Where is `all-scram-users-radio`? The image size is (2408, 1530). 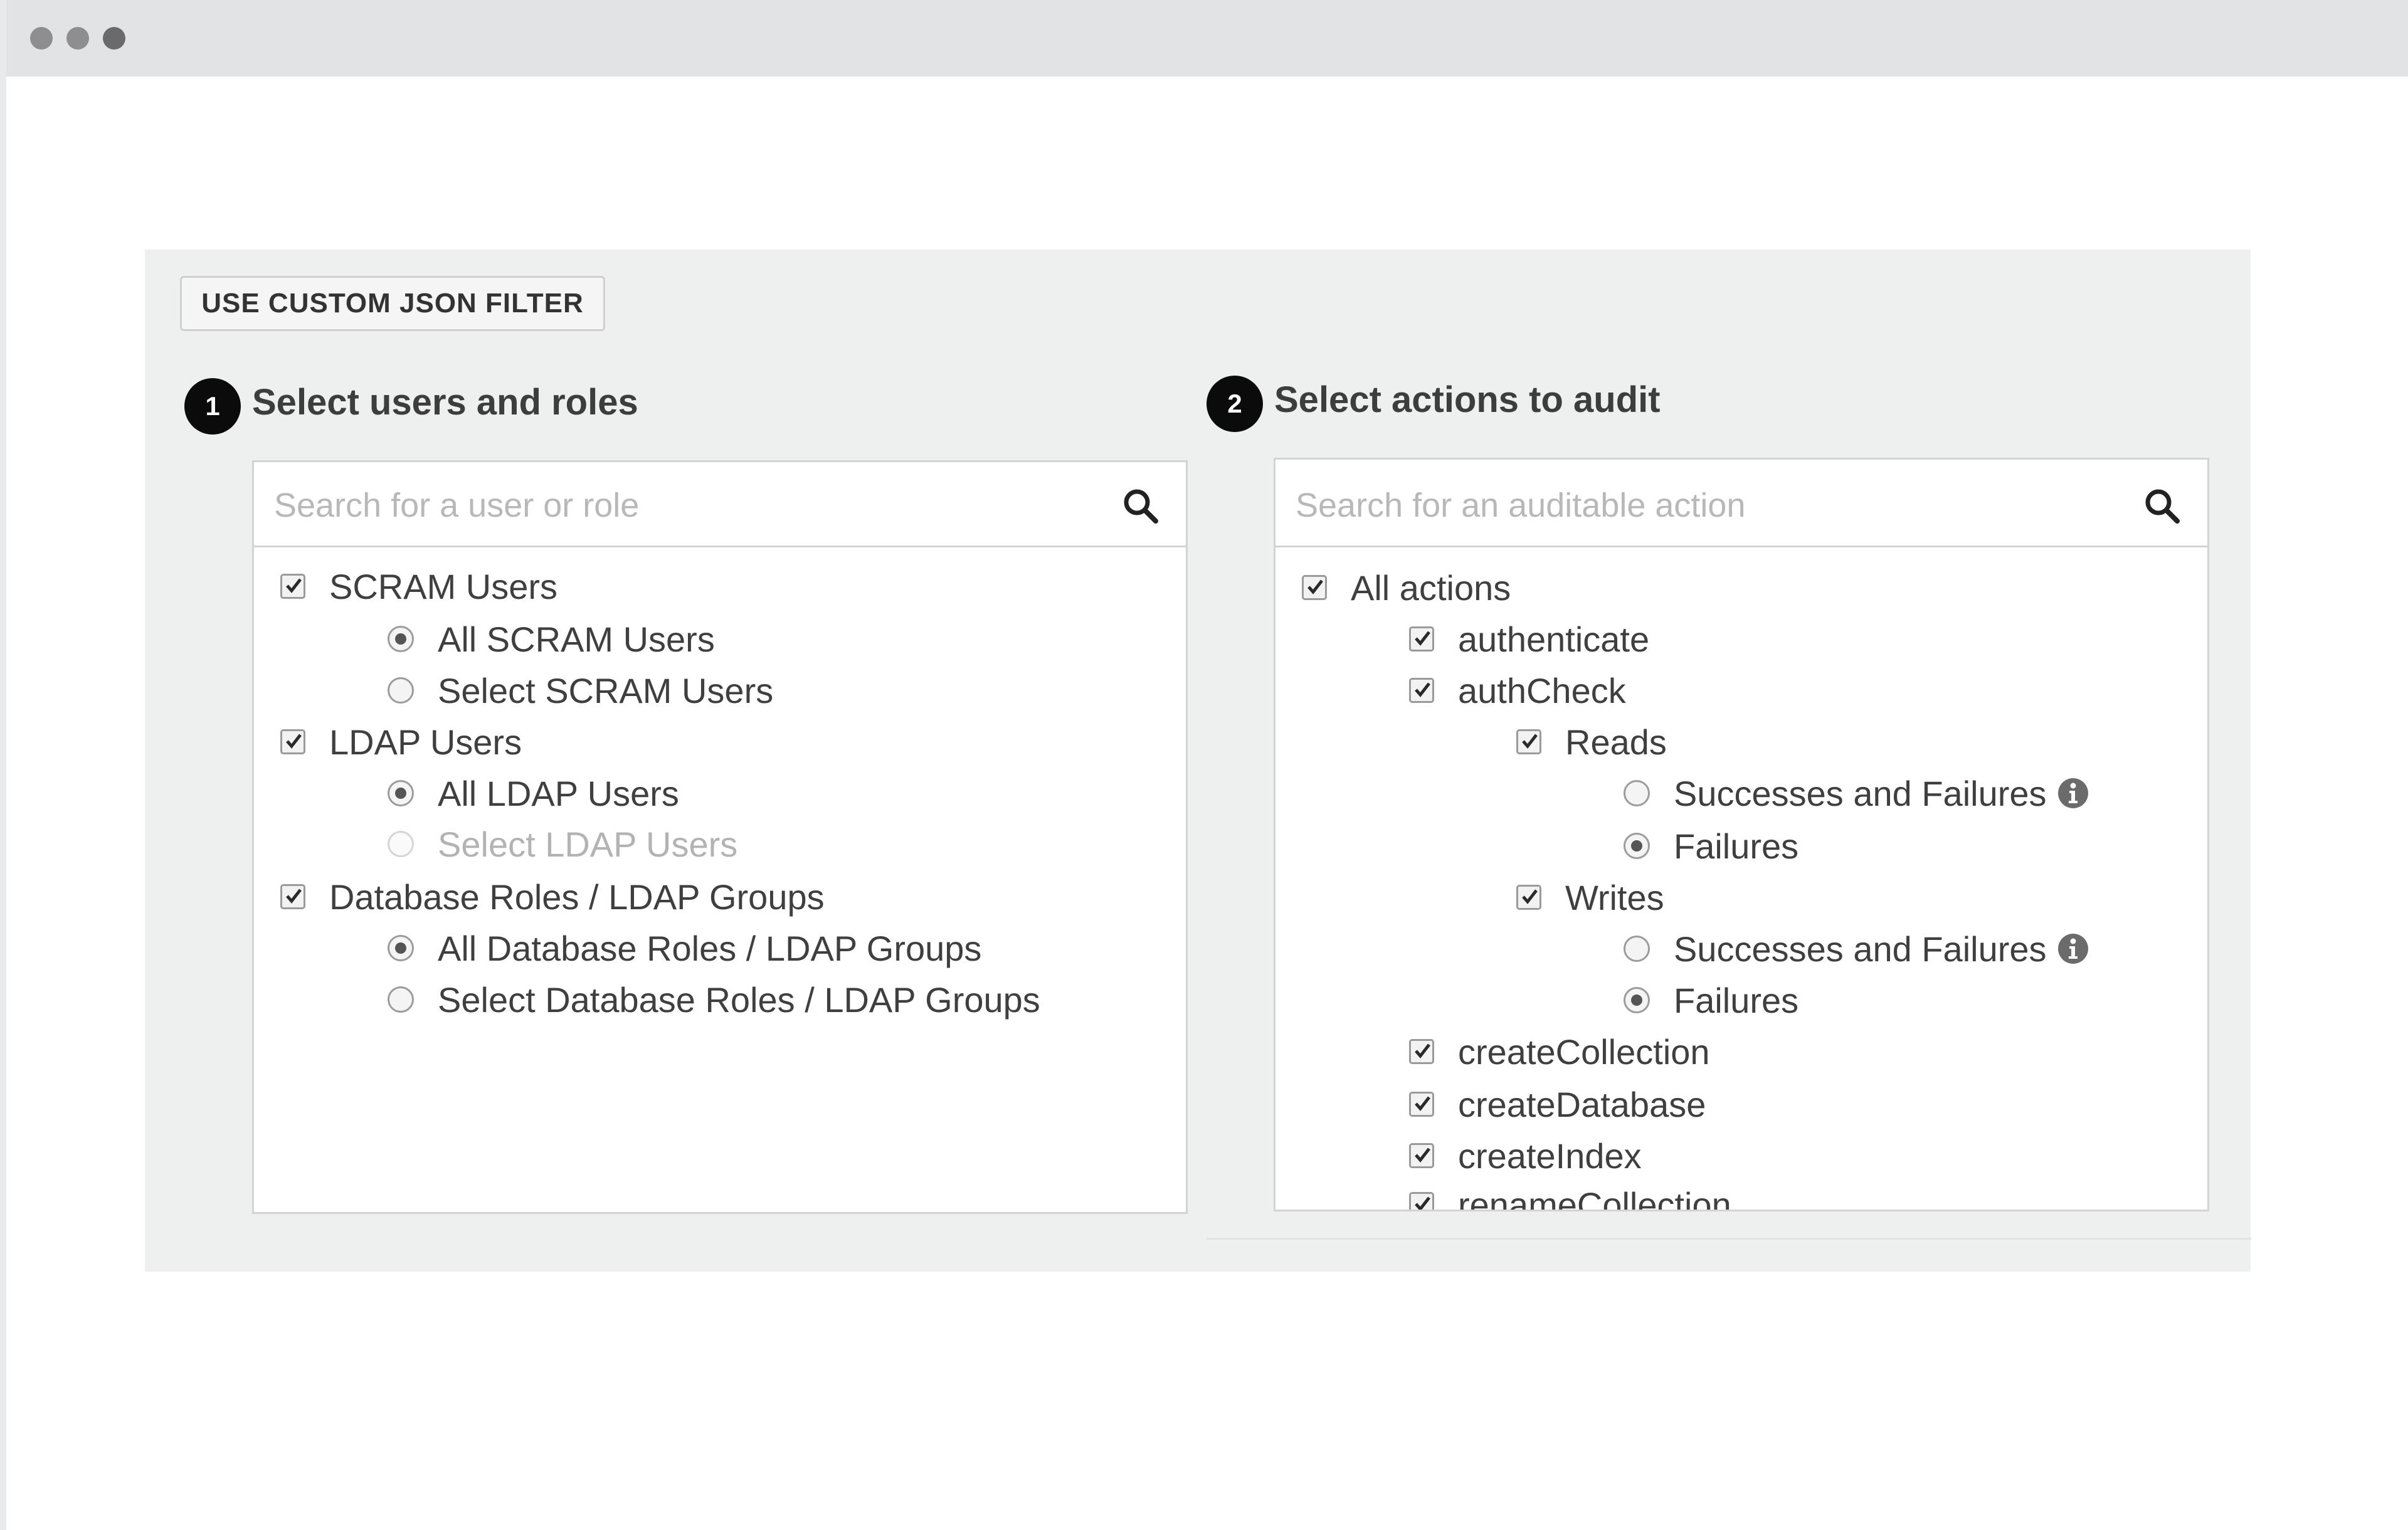
all-scram-users-radio is located at coordinates (401, 639).